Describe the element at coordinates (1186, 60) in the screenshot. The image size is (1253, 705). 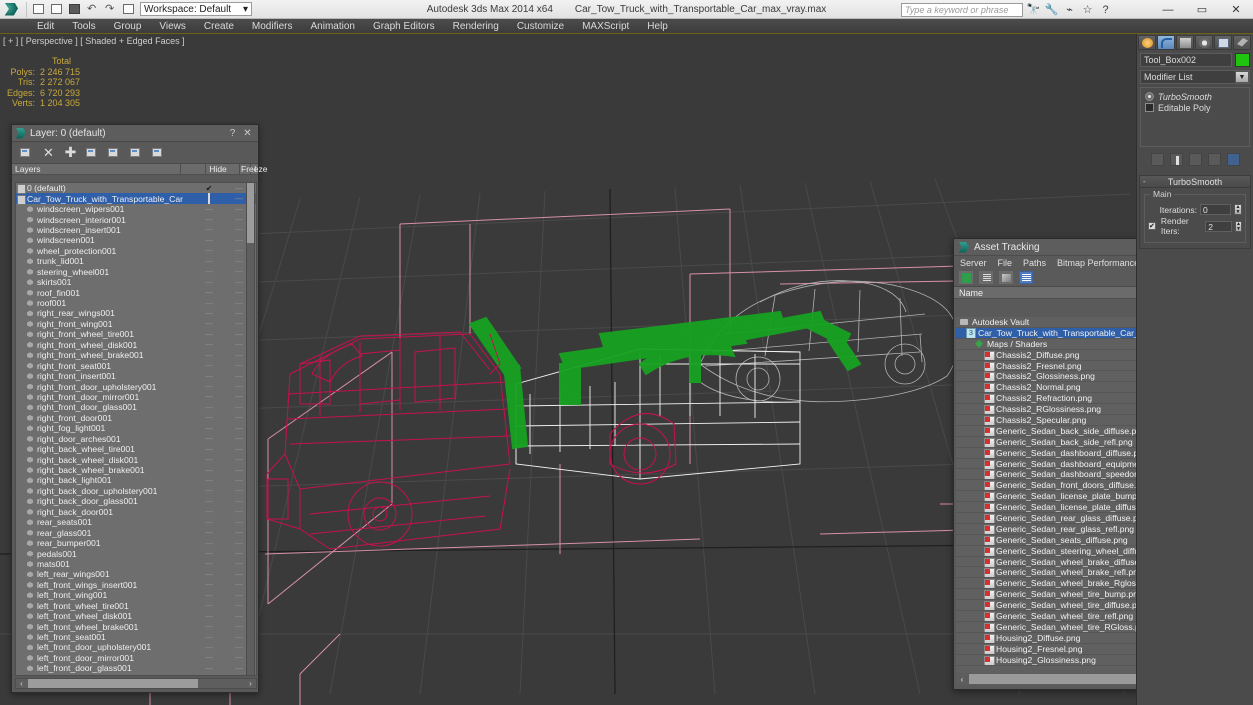
I see `object-name-field: Tool_Box002` at that location.